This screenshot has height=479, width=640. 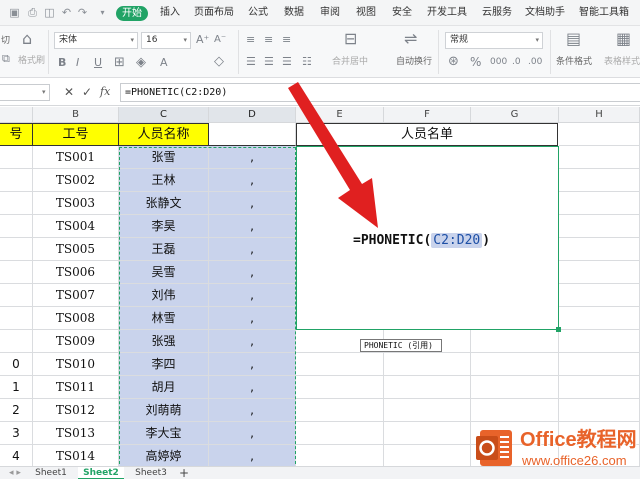 I want to click on decrease-decimal-icon: .00, so click(x=535, y=62).